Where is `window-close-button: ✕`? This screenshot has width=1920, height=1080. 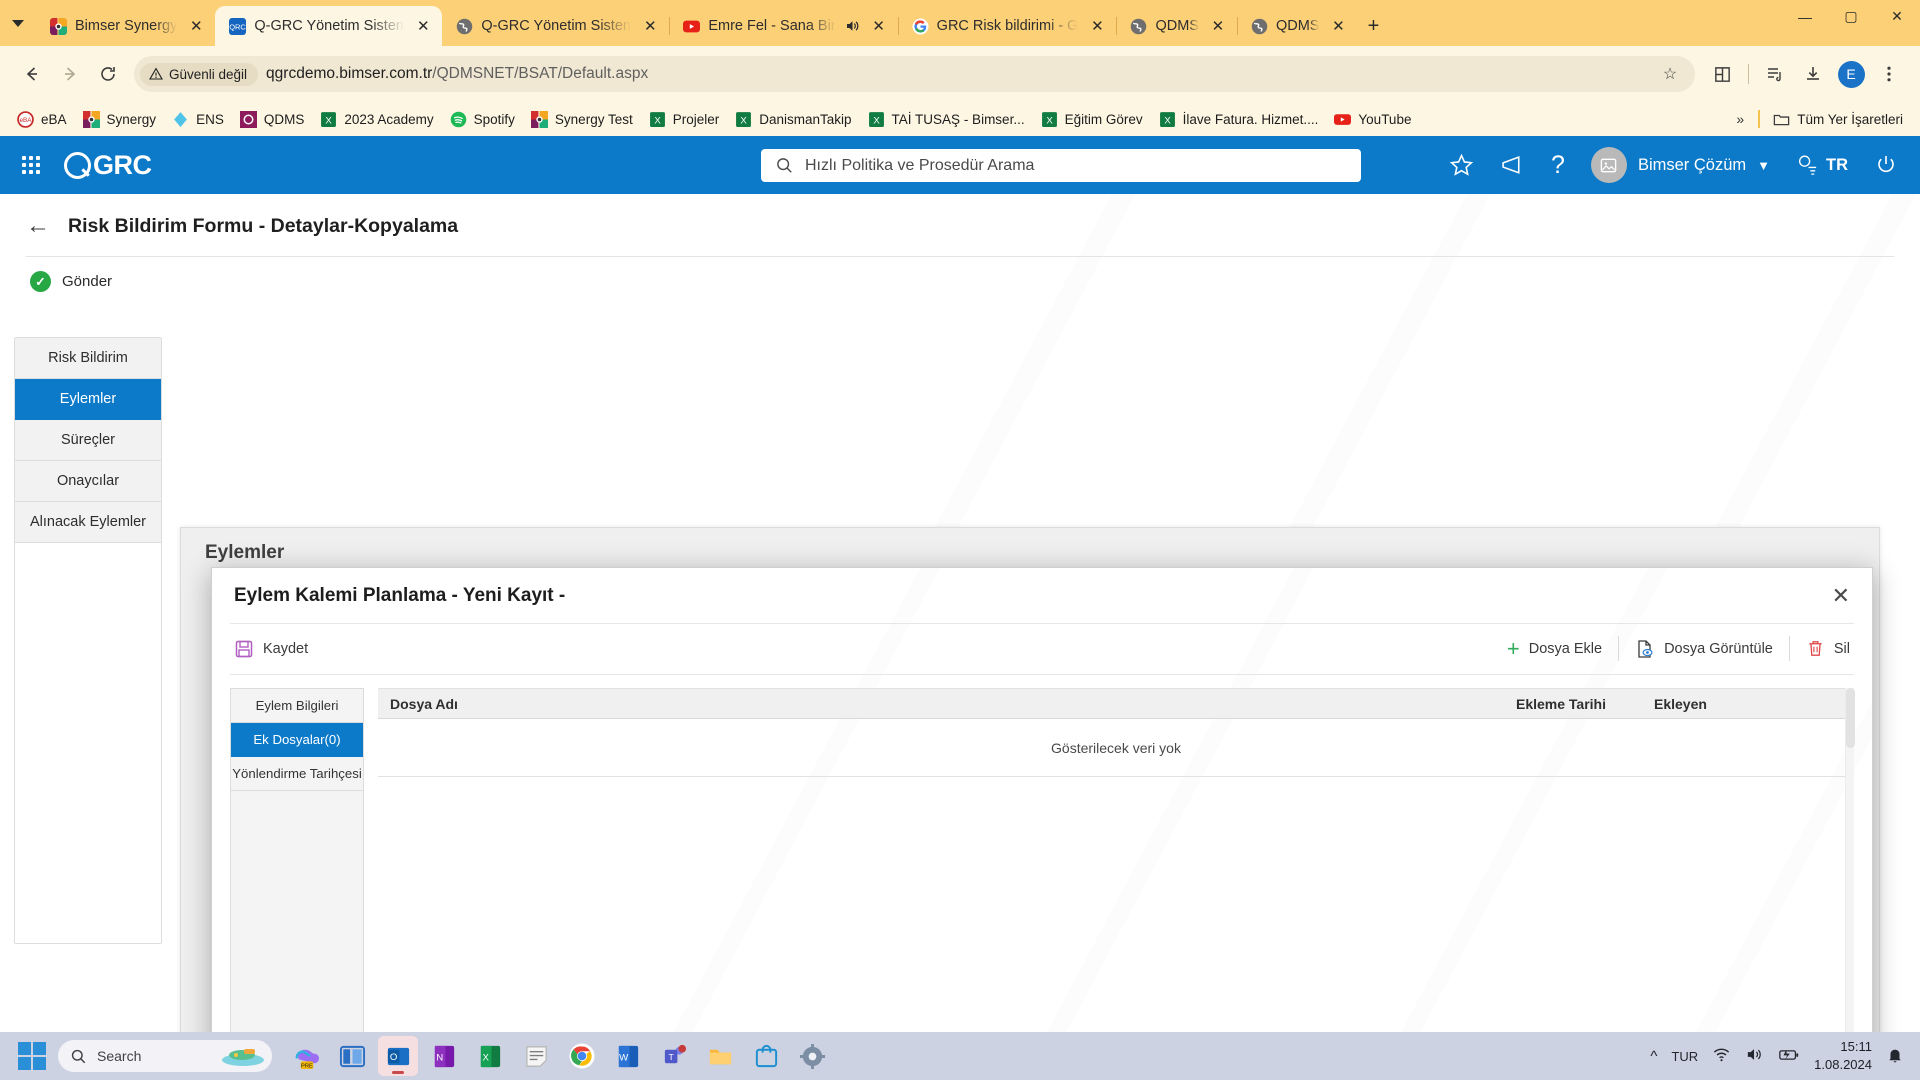
window-close-button: ✕ is located at coordinates (1897, 16).